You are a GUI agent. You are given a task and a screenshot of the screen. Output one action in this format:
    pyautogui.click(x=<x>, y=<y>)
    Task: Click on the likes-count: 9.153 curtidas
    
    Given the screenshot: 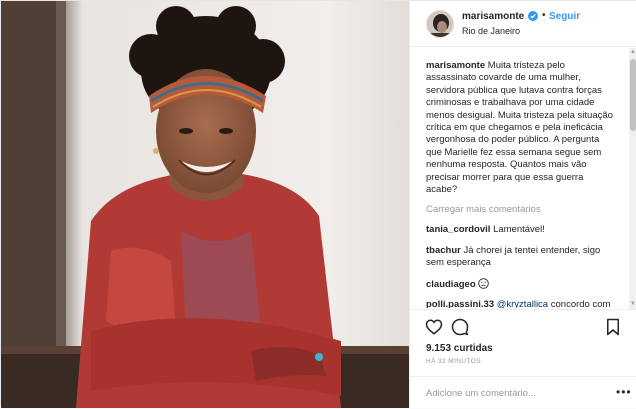 What is the action you would take?
    pyautogui.click(x=459, y=348)
    